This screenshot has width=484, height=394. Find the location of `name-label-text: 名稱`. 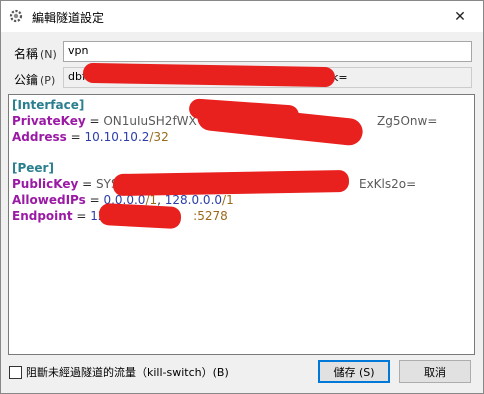

name-label-text: 名稱 is located at coordinates (26, 54).